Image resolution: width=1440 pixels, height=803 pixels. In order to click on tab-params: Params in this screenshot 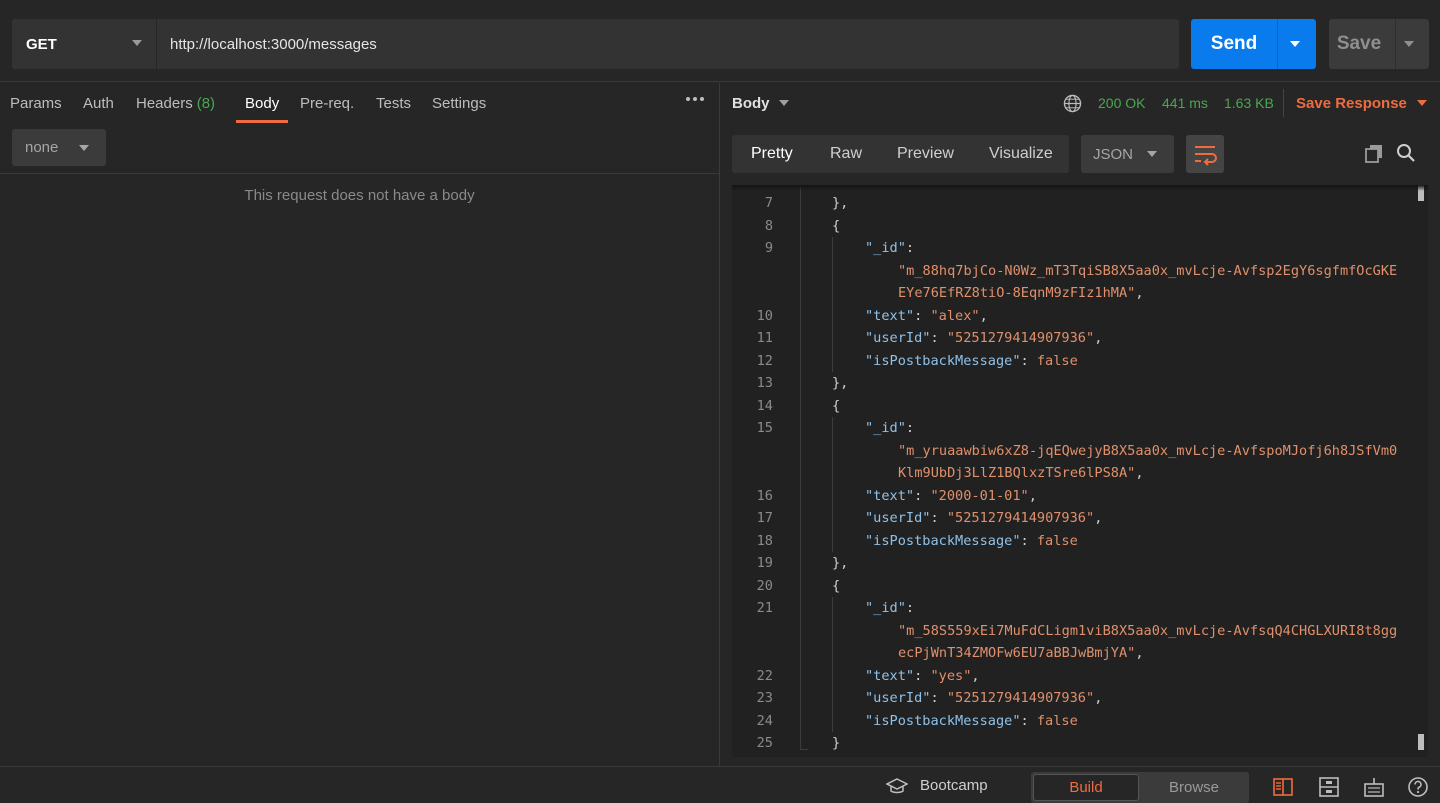, I will do `click(36, 103)`.